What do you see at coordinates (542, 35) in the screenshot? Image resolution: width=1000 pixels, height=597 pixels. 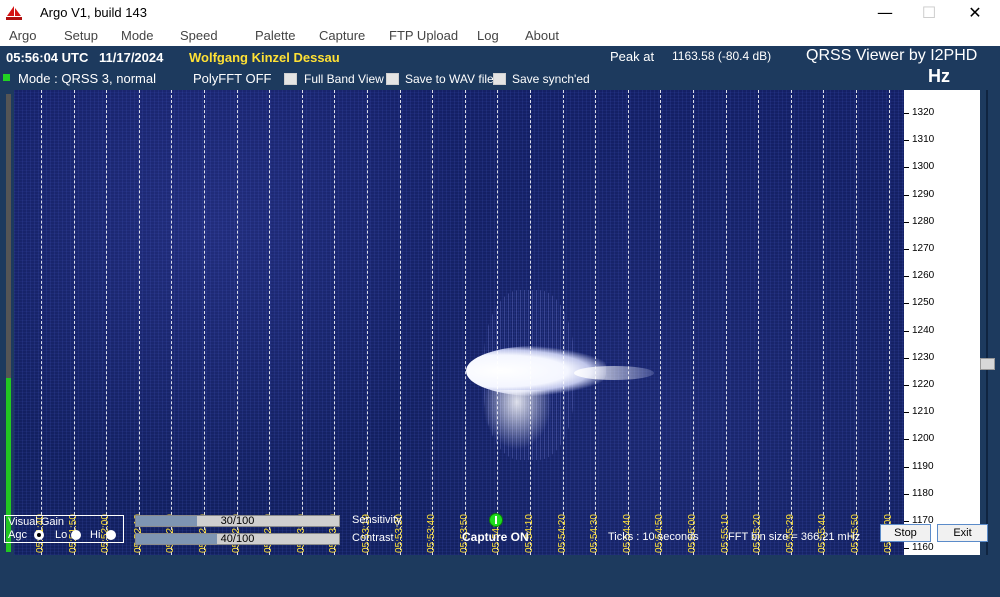 I see `menu-about: About` at bounding box center [542, 35].